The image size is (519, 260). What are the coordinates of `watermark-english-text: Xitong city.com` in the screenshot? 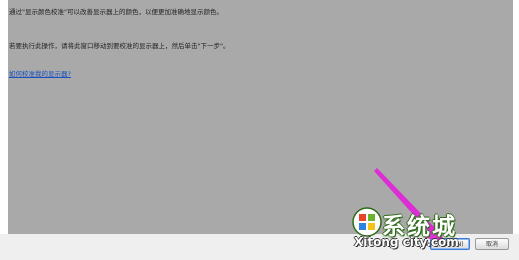 It's located at (406, 242).